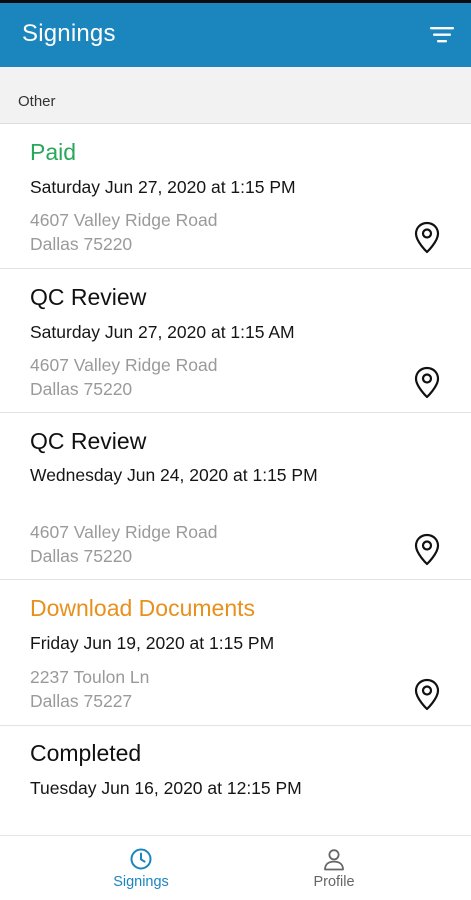  Describe the element at coordinates (69, 33) in the screenshot. I see `page-title: Signings` at that location.